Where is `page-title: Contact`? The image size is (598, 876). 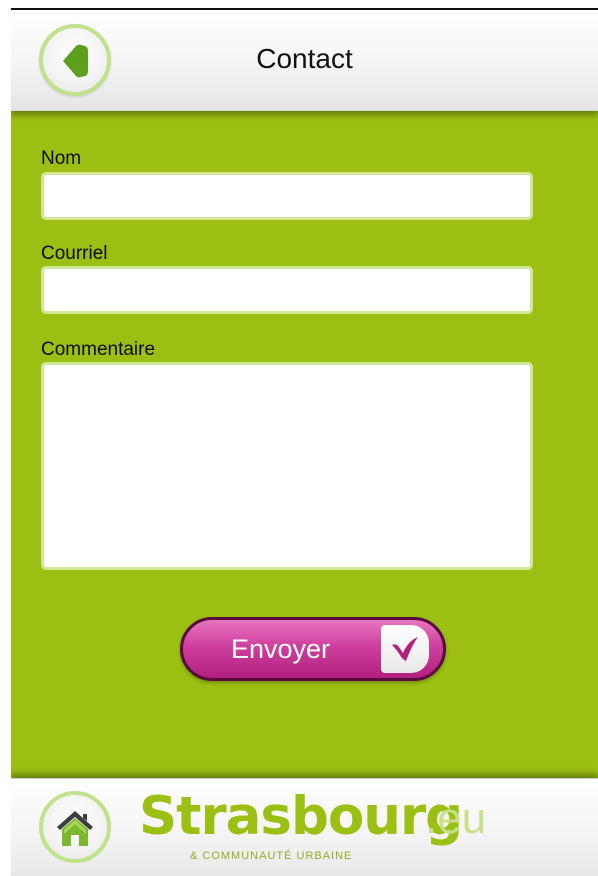 page-title: Contact is located at coordinates (304, 58).